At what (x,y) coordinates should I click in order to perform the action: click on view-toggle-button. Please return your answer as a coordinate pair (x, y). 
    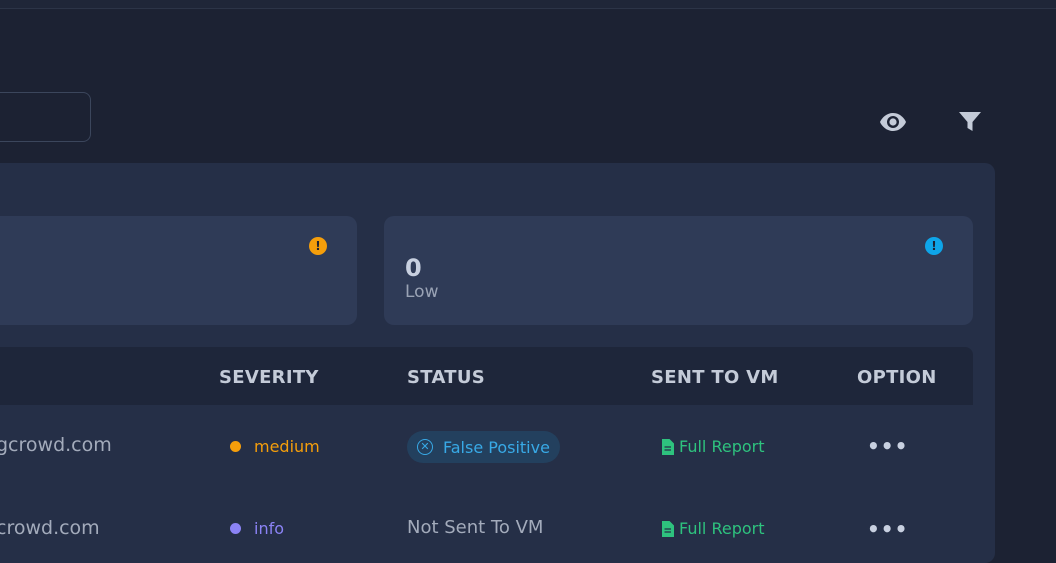
    Looking at the image, I should click on (893, 122).